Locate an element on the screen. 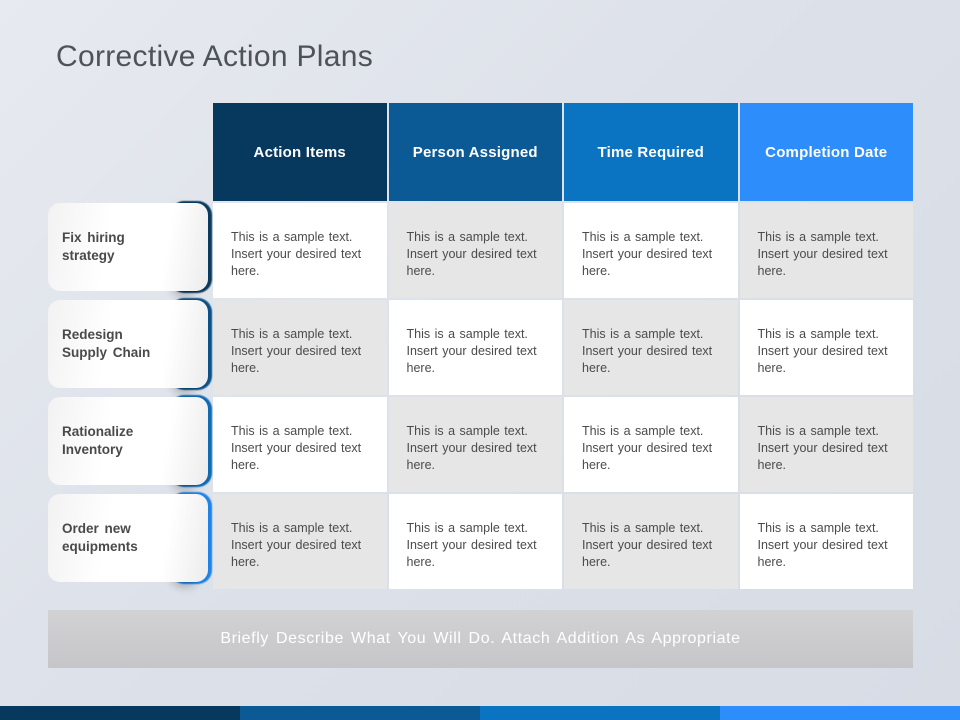 The image size is (960, 720). row-label-card: Fix hiring strategy is located at coordinates (128, 247).